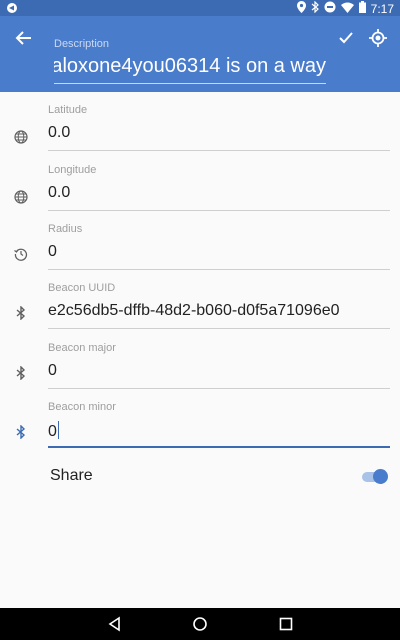  What do you see at coordinates (82, 348) in the screenshot?
I see `beacon-major-label: Beacon major` at bounding box center [82, 348].